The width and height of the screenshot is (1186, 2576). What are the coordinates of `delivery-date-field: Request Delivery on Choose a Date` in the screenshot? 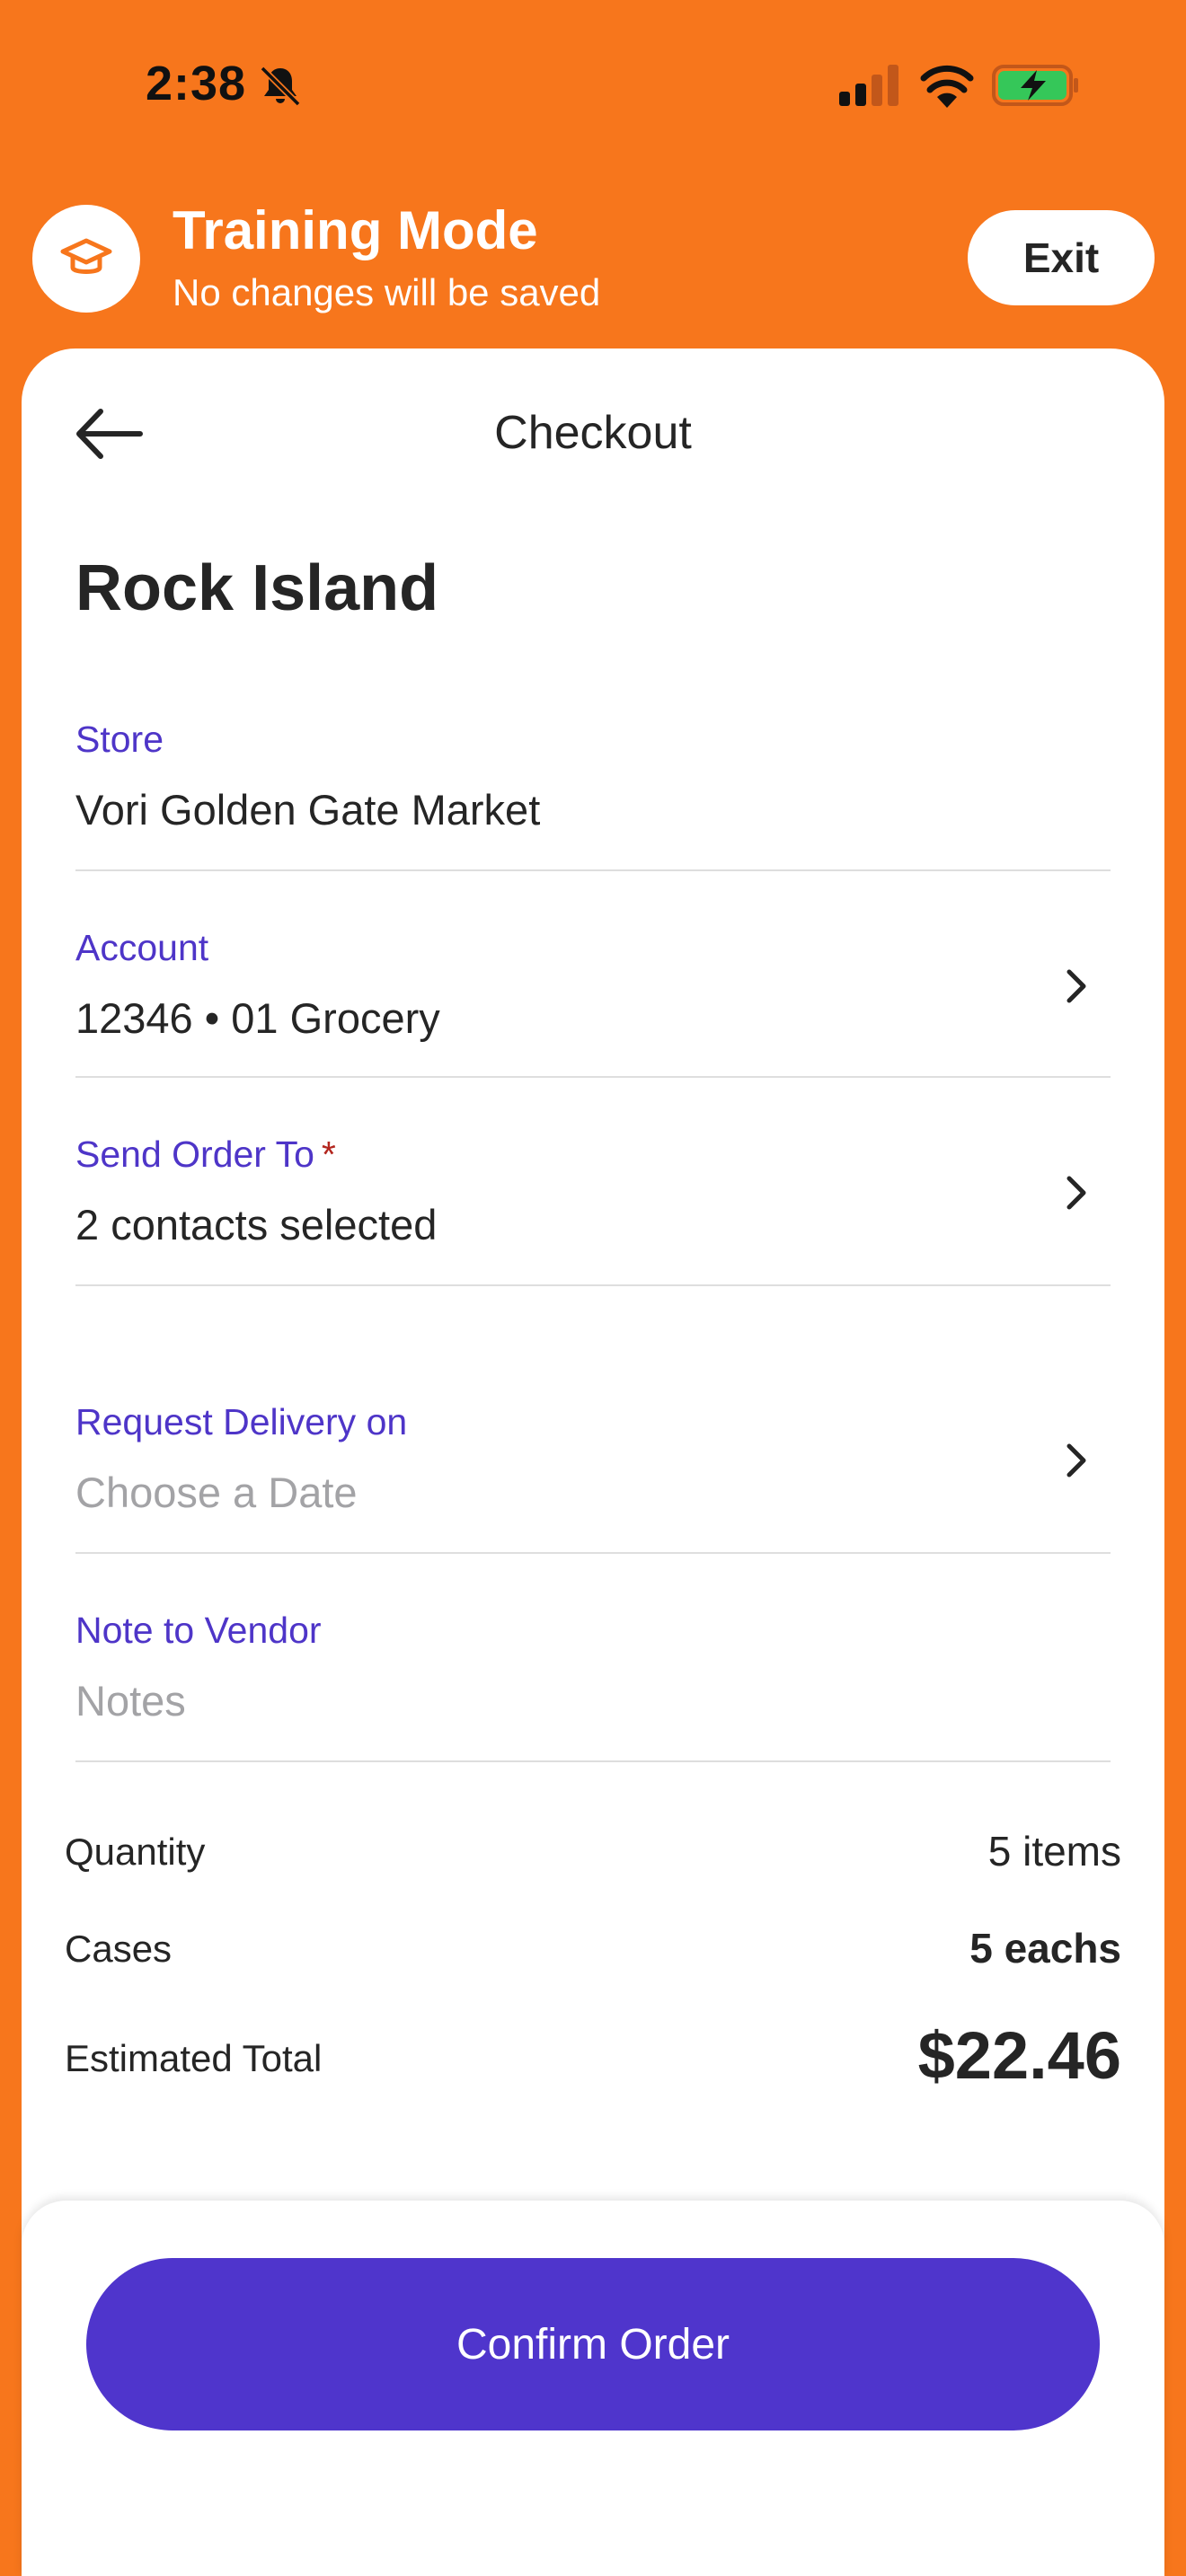 It's located at (593, 1472).